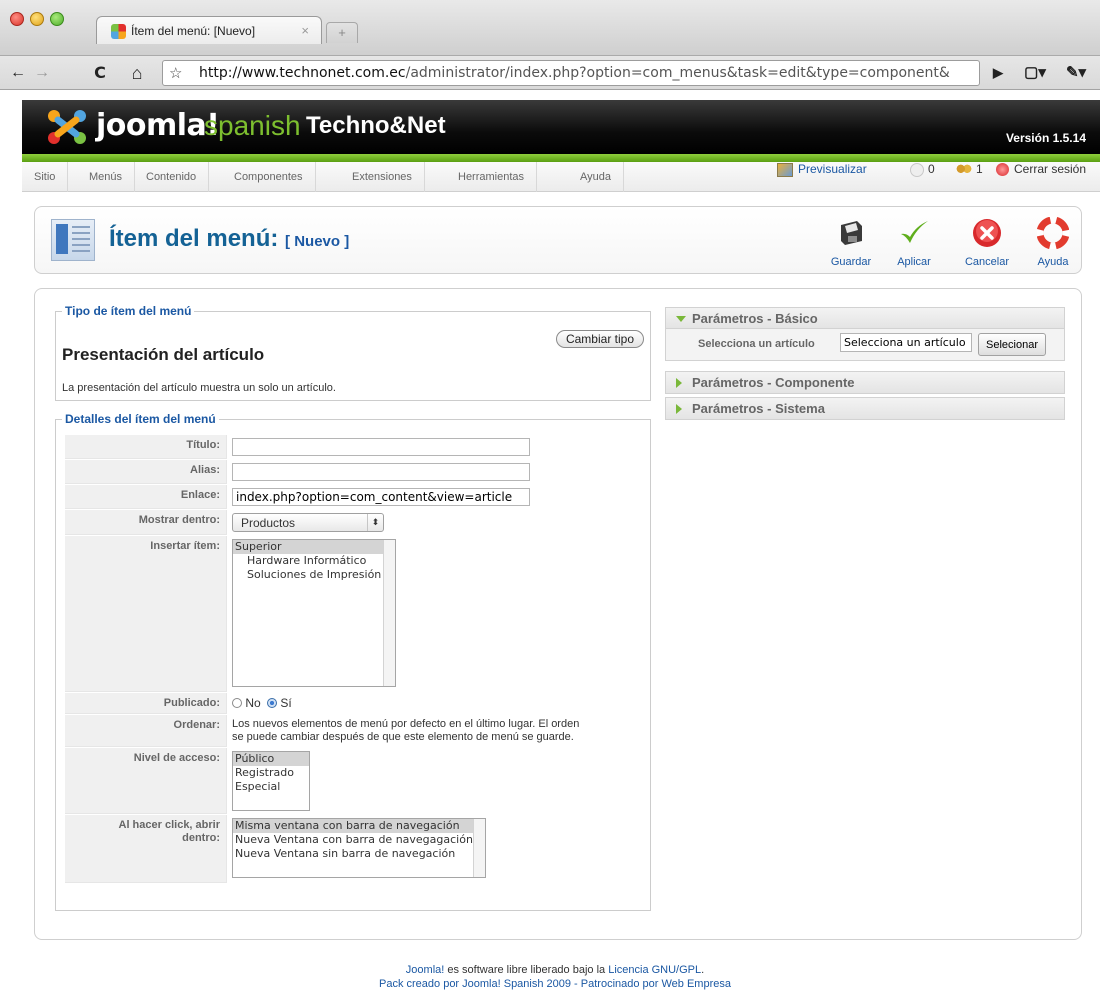  I want to click on menu-herramientas: Herramientas, so click(492, 177).